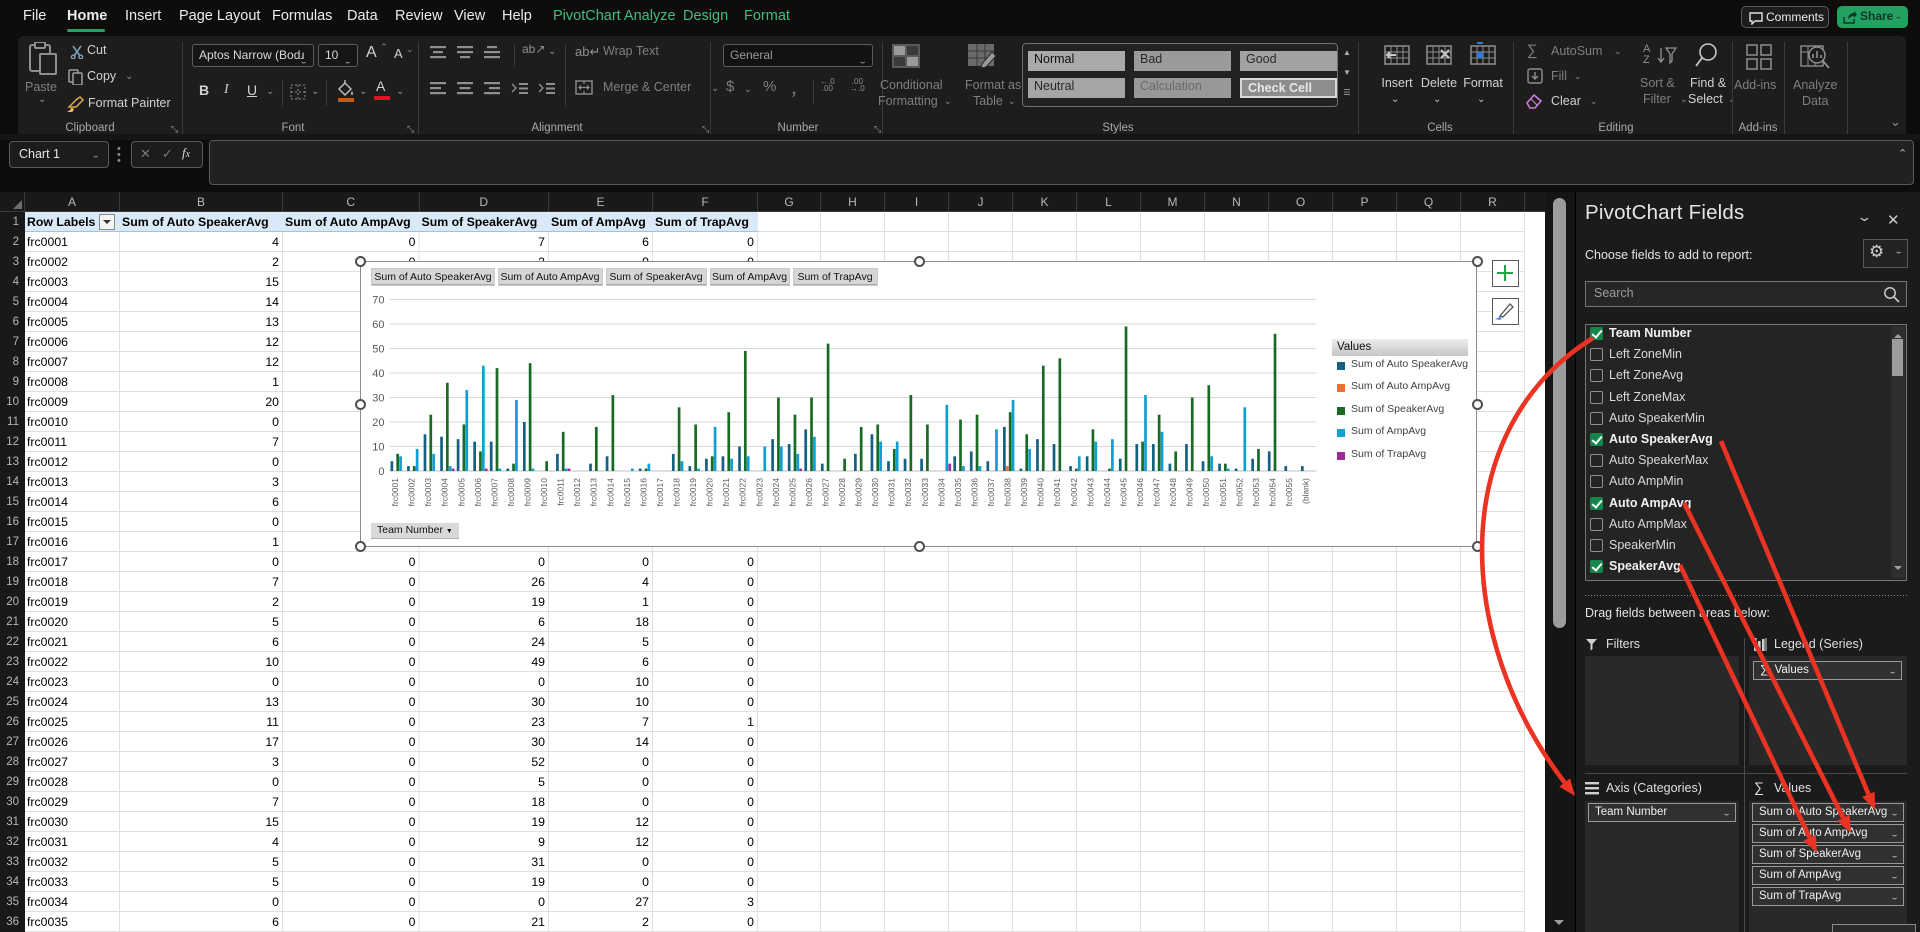  What do you see at coordinates (743, 492) in the screenshot?
I see `svg-text: frc0022` at bounding box center [743, 492].